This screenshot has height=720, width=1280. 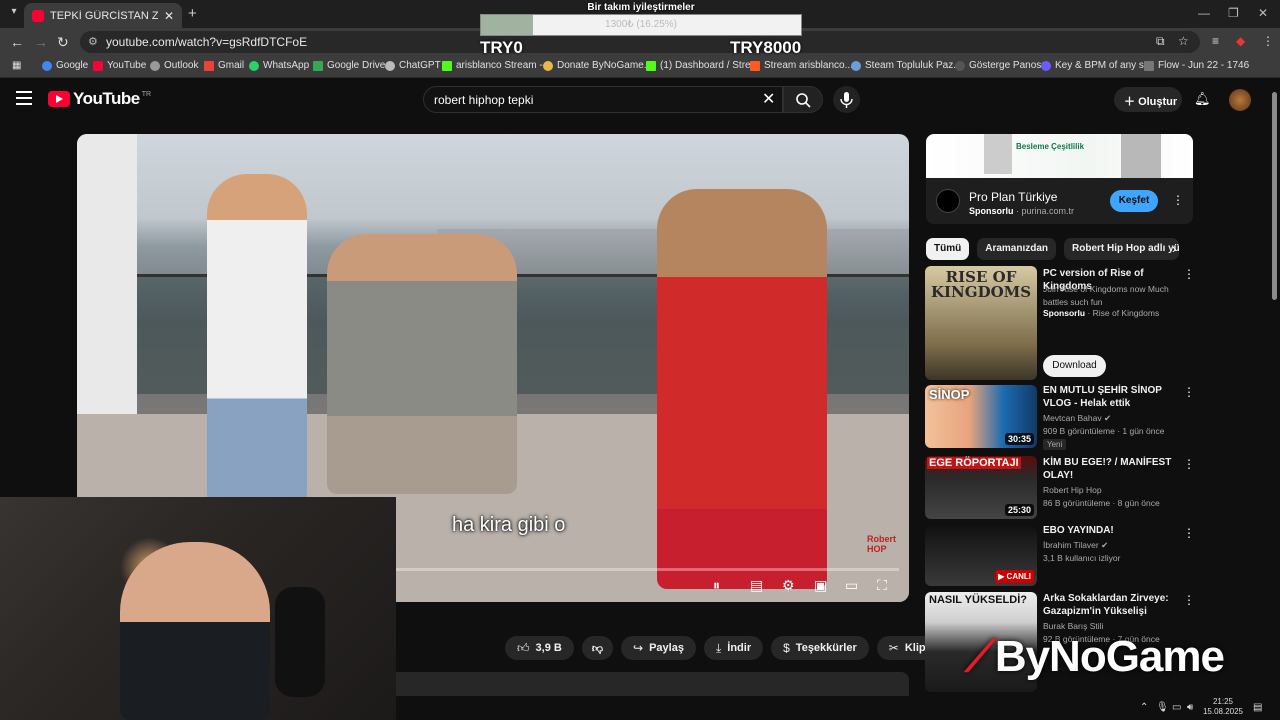 What do you see at coordinates (1183, 41) in the screenshot?
I see `bookmark-star-icon: ☆` at bounding box center [1183, 41].